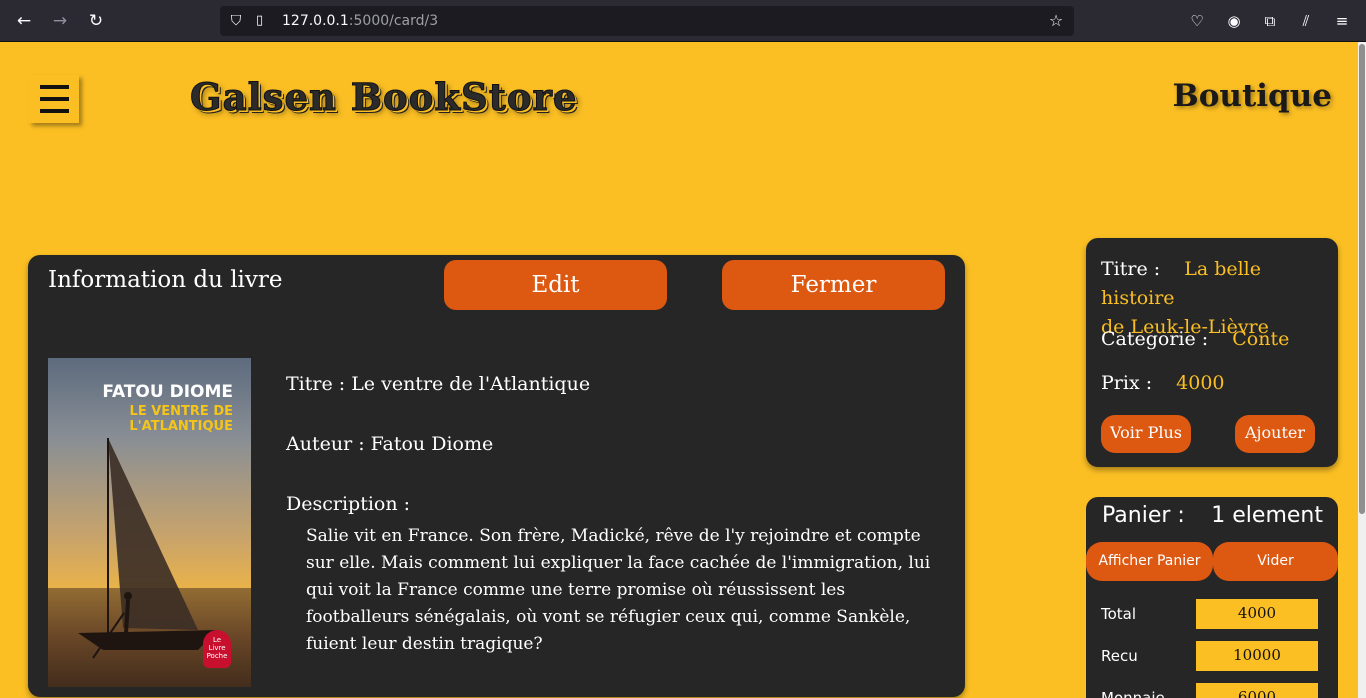 The height and width of the screenshot is (698, 1366). Describe the element at coordinates (181, 426) in the screenshot. I see `cover-title-line: L'ATLANTIQUE` at that location.